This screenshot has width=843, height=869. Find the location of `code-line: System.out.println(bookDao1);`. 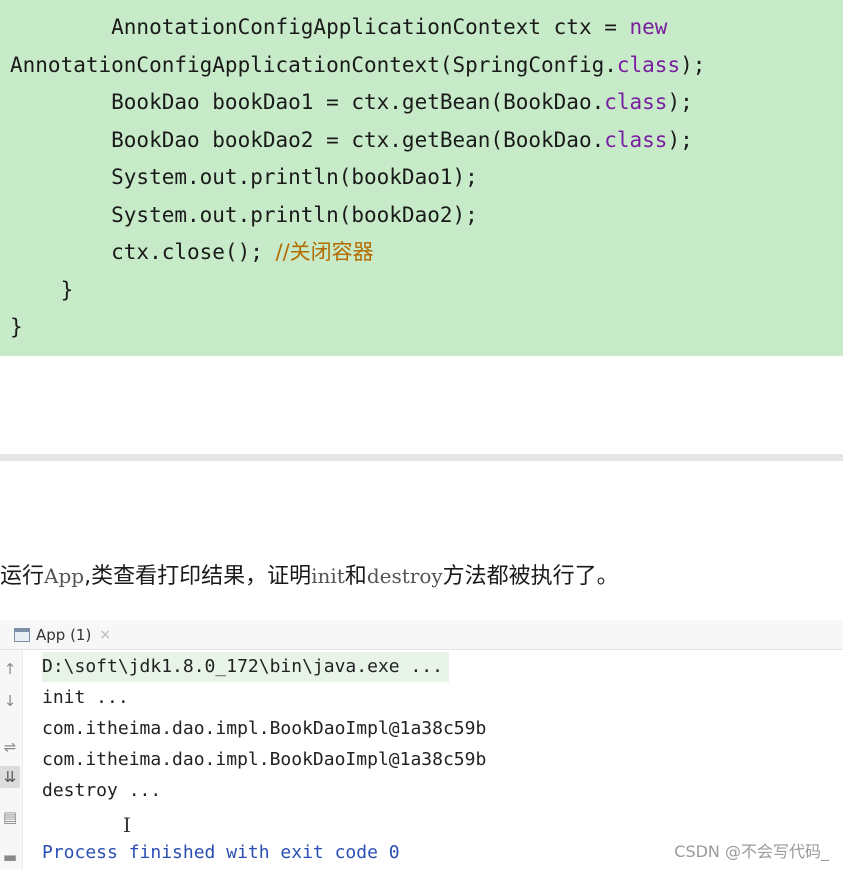

code-line: System.out.println(bookDao1); is located at coordinates (244, 177).